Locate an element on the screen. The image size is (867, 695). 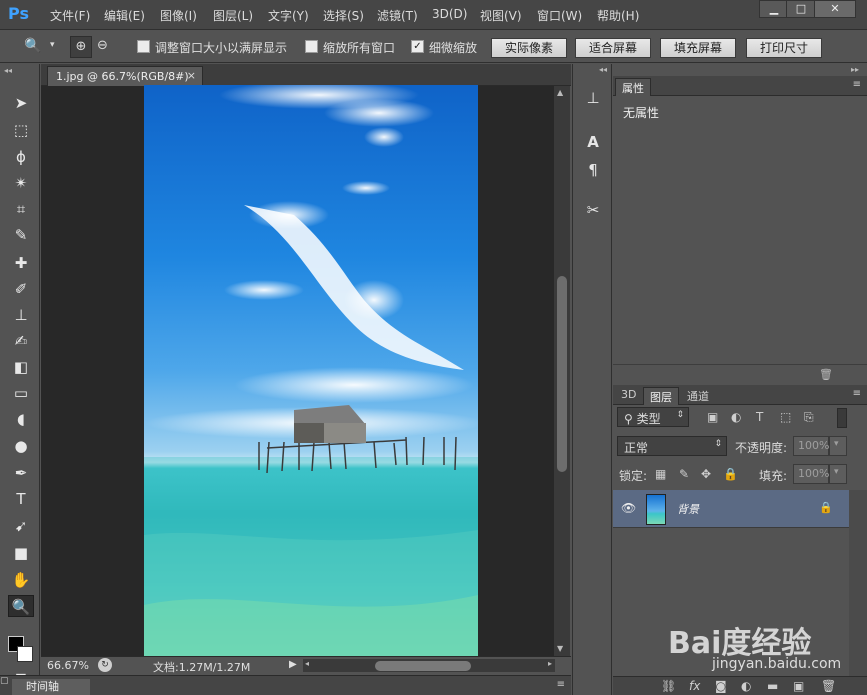
opacity-label: 不透明度: is located at coordinates (761, 448).